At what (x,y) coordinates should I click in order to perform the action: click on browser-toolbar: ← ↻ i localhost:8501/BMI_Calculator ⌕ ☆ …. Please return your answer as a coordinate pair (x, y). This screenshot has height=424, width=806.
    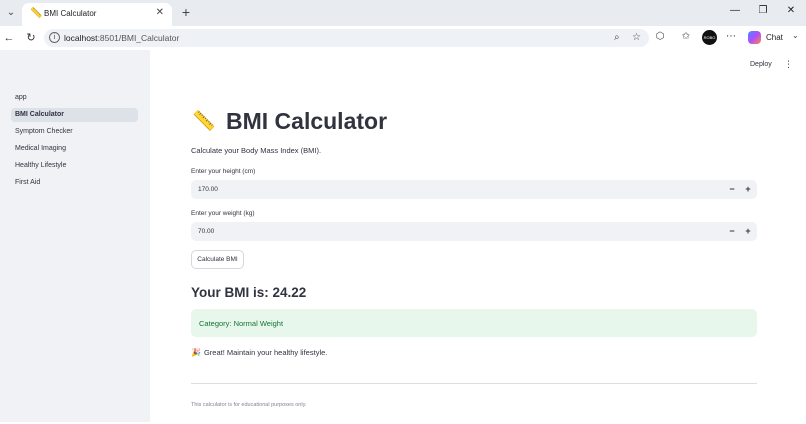
    Looking at the image, I should click on (403, 38).